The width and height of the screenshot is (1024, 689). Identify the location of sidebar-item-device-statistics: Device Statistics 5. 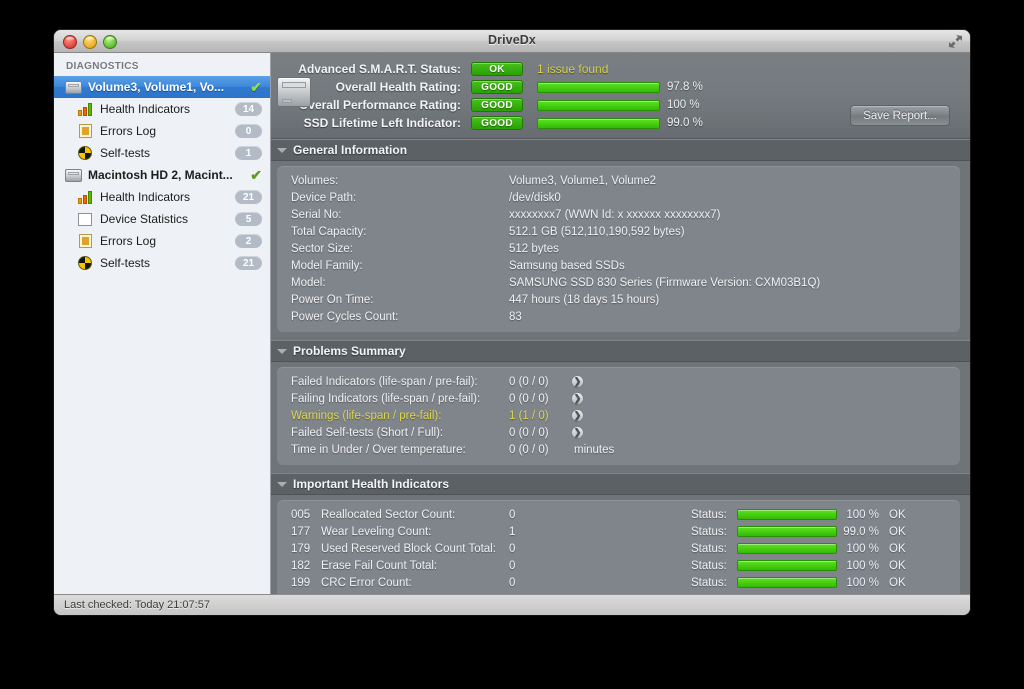
(162, 219).